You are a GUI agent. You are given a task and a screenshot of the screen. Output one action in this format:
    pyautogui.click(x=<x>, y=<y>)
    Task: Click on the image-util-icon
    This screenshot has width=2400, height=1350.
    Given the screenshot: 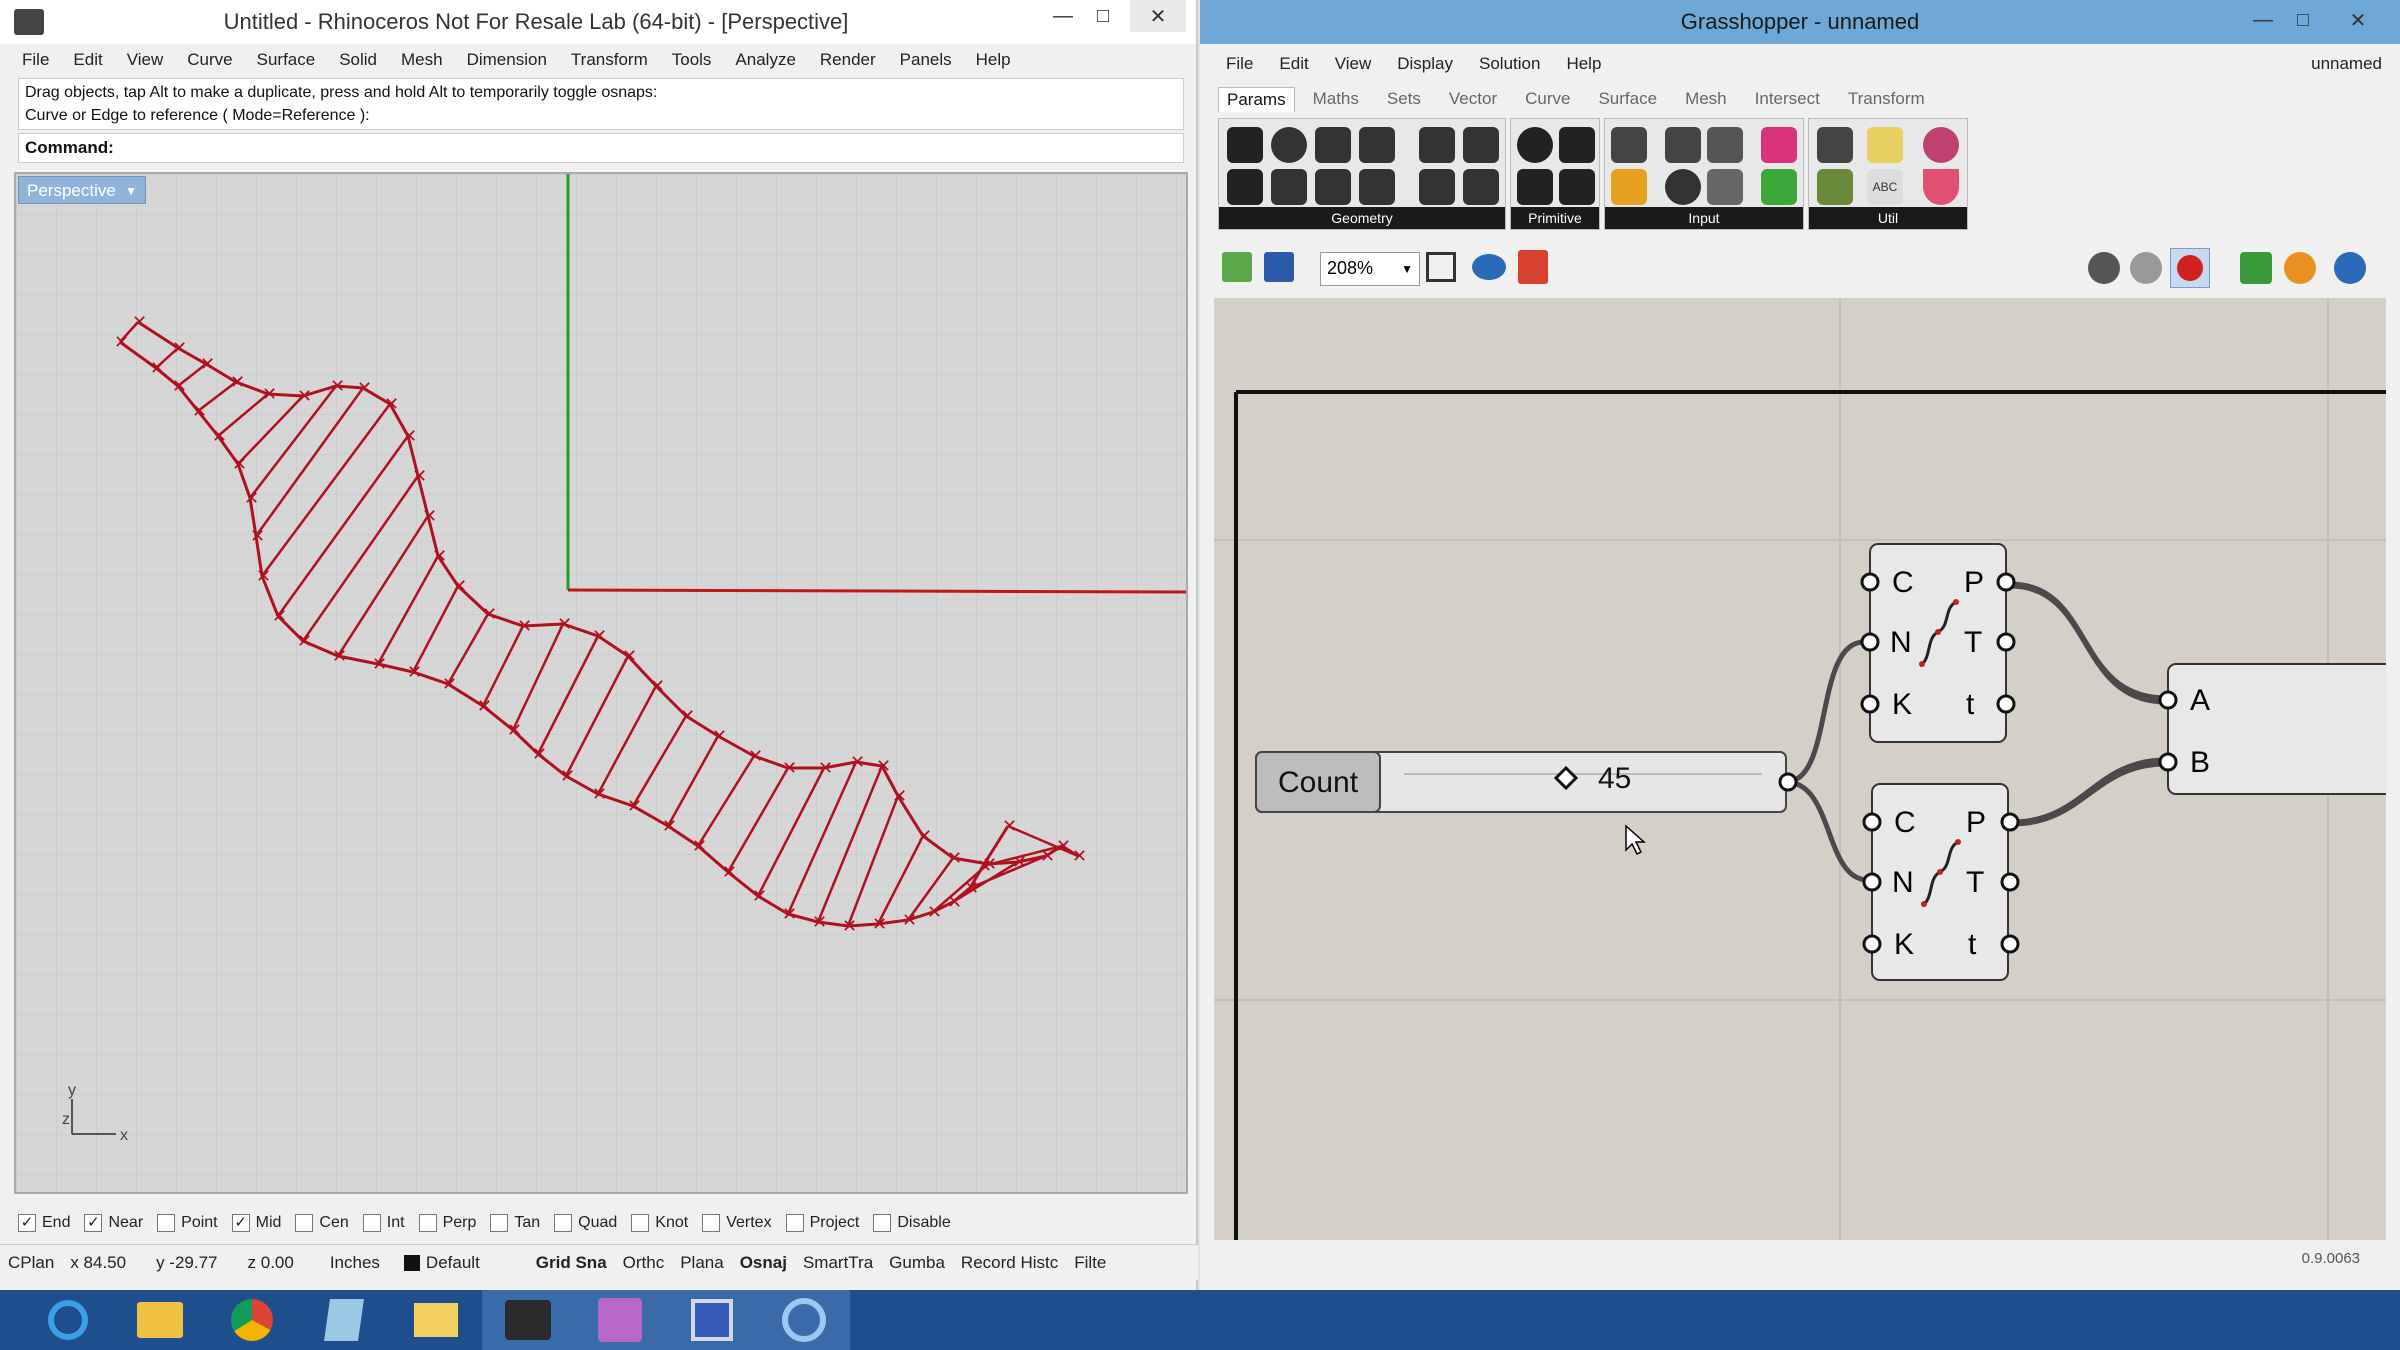 What is the action you would take?
    pyautogui.click(x=1835, y=187)
    